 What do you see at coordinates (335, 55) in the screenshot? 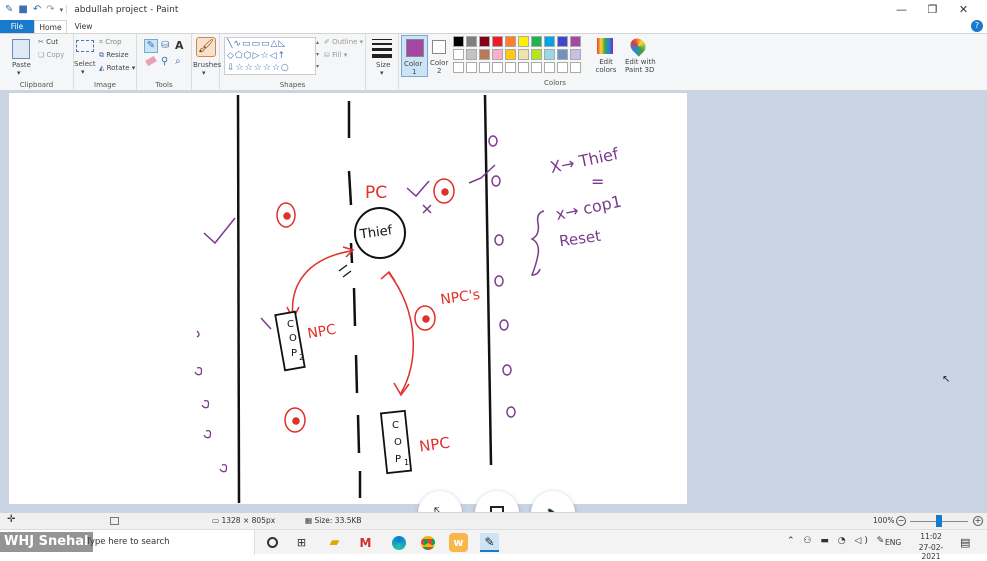
I see `fill-button: ⛁ Fill ▾` at bounding box center [335, 55].